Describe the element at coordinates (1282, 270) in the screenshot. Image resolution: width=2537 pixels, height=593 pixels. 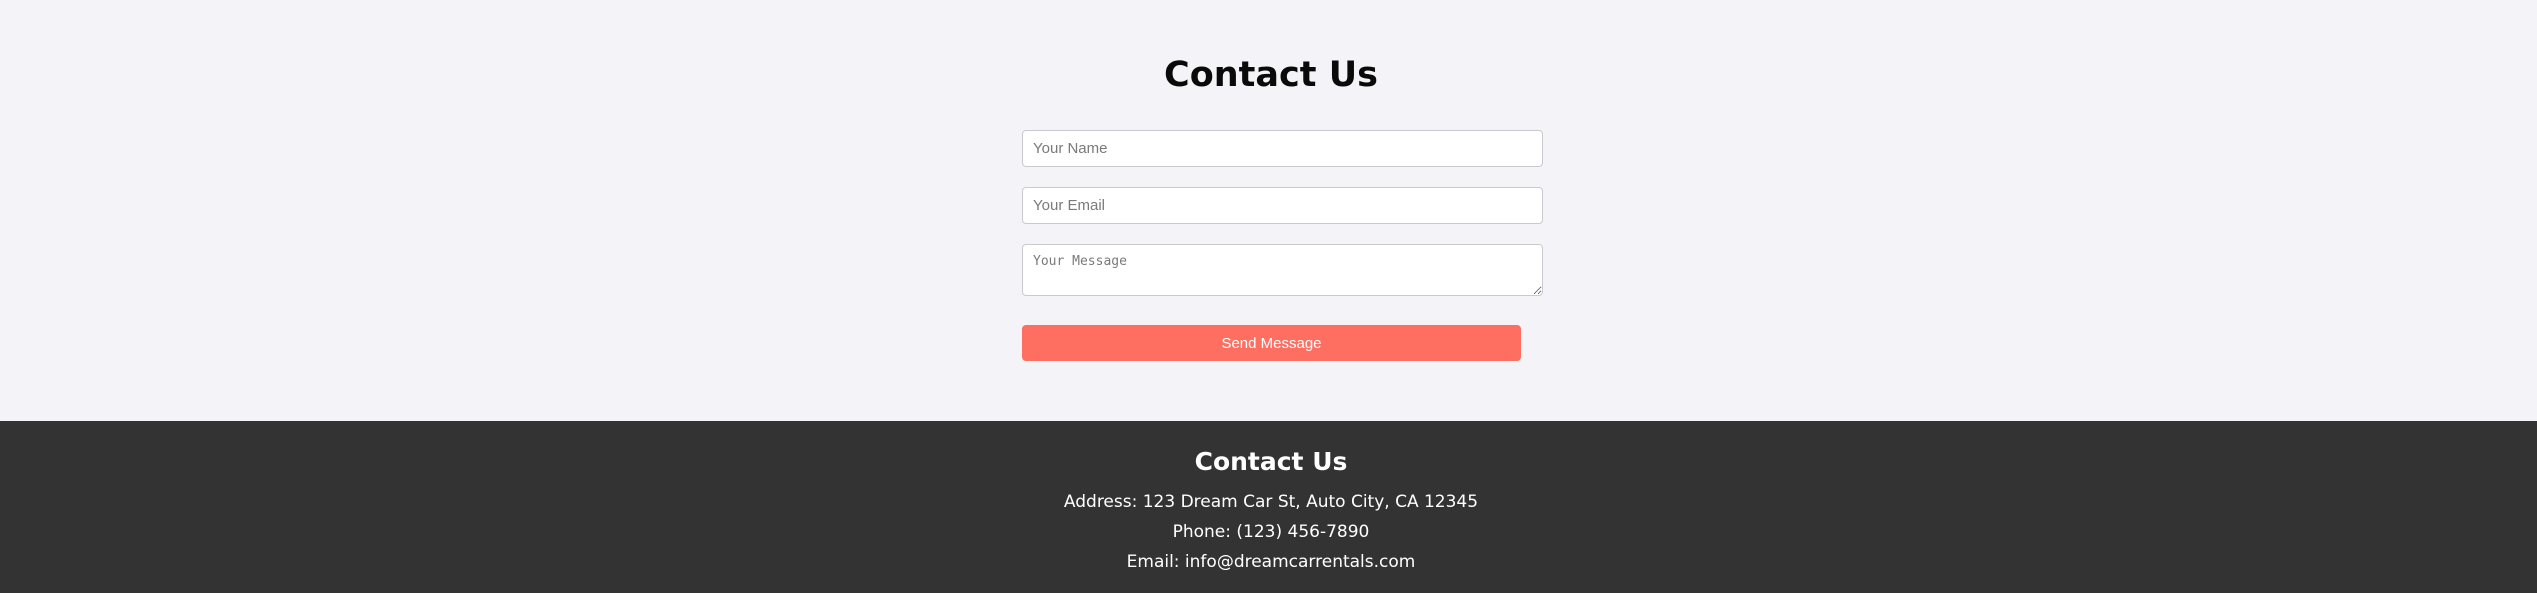
I see `message-textarea` at that location.